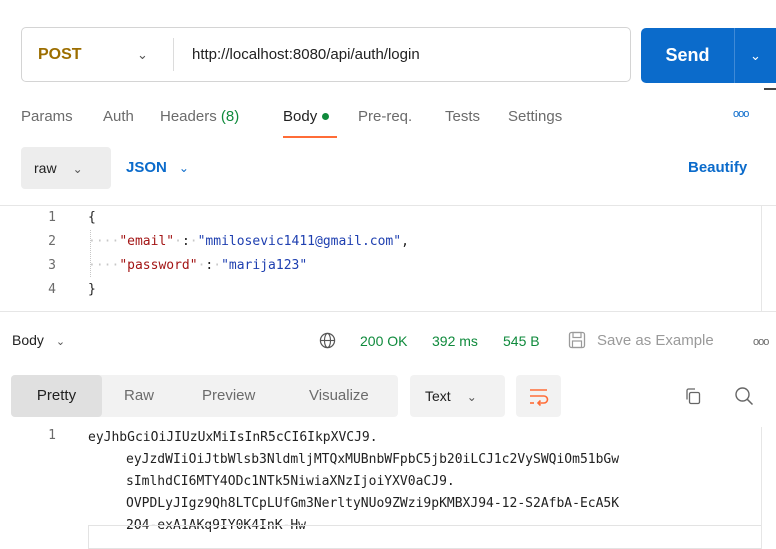  I want to click on send-button: Send, so click(687, 55).